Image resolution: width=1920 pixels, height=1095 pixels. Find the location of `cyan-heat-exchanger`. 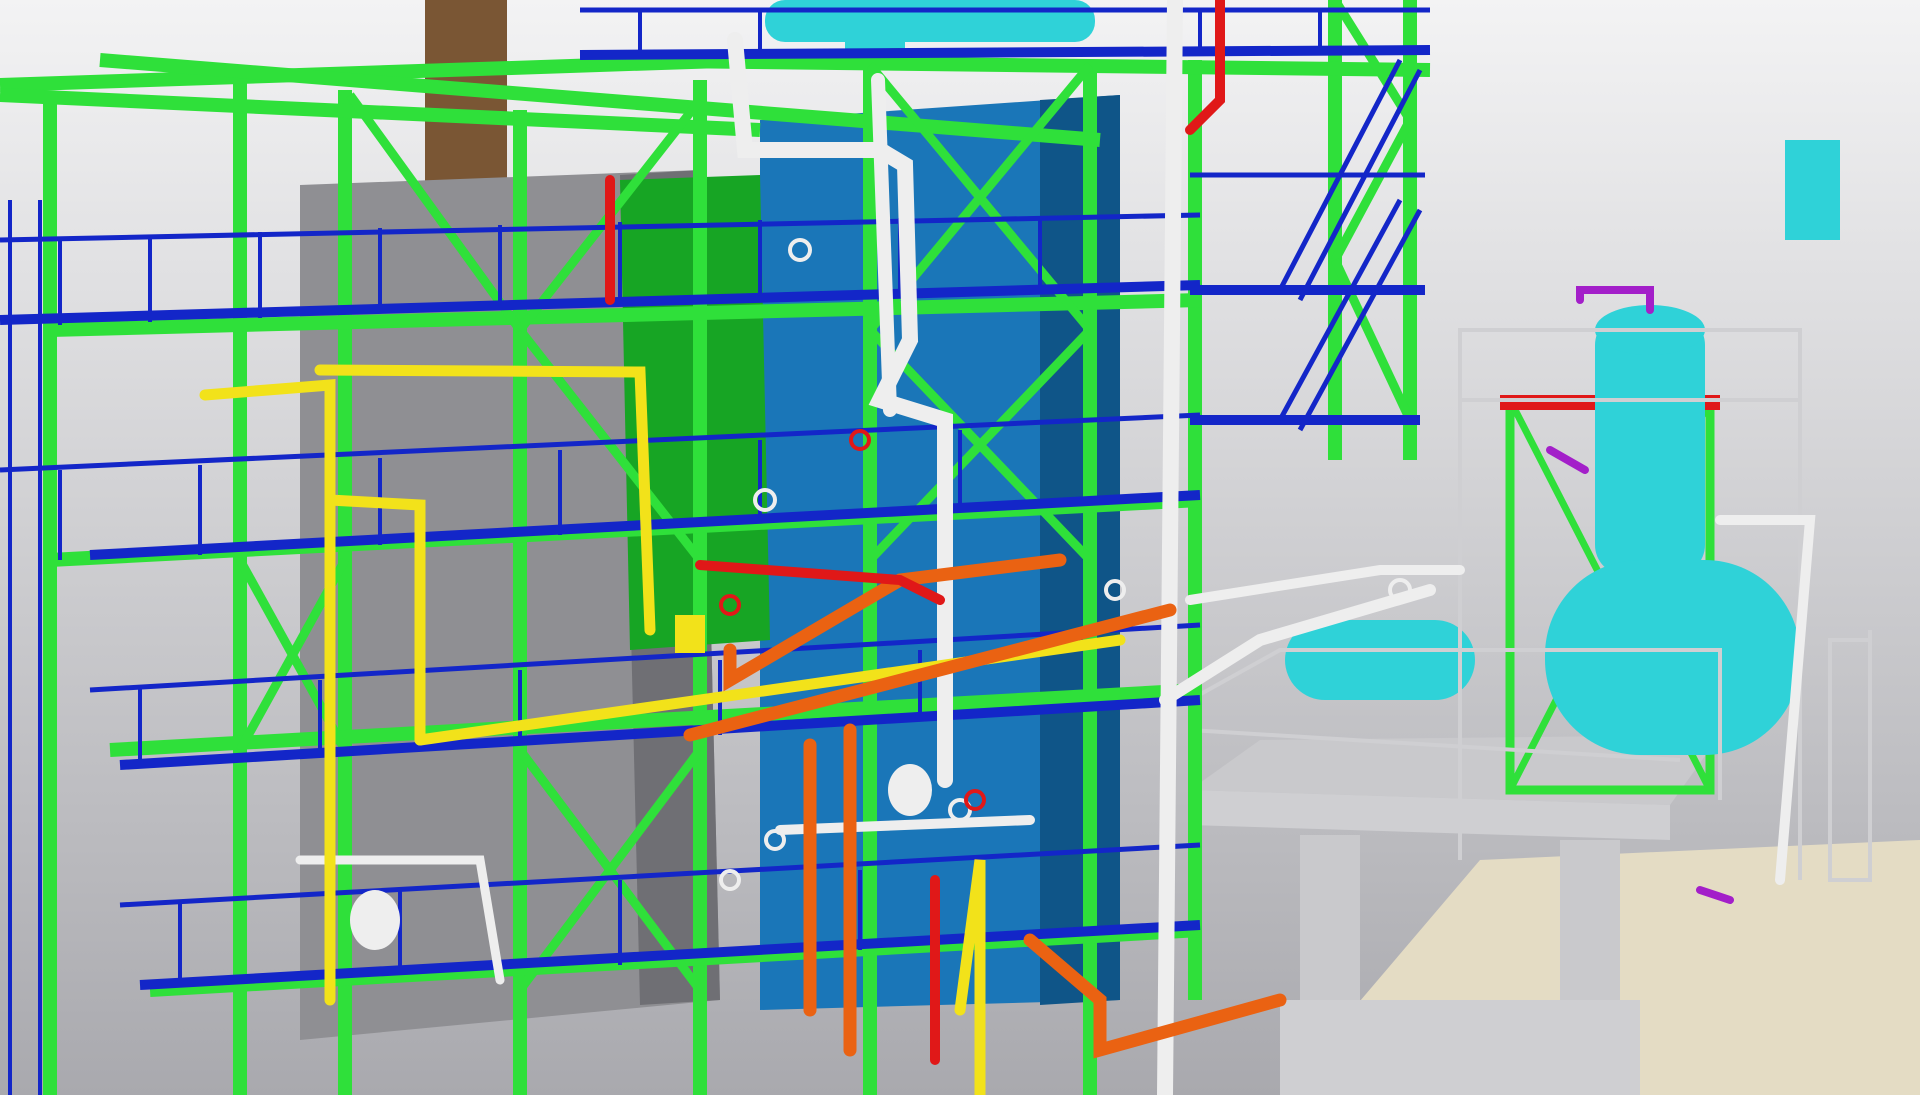

cyan-heat-exchanger is located at coordinates (1380, 660).